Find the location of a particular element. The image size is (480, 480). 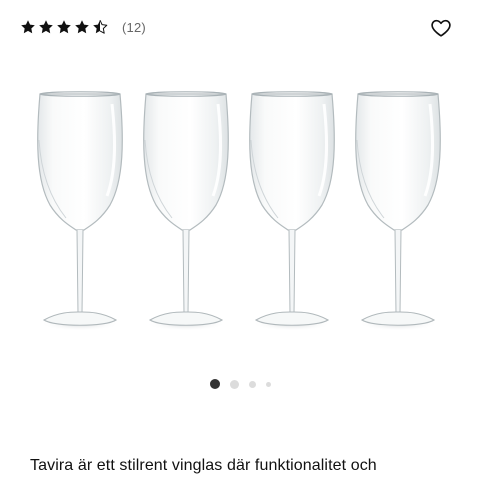

rating-stars is located at coordinates (64, 27).